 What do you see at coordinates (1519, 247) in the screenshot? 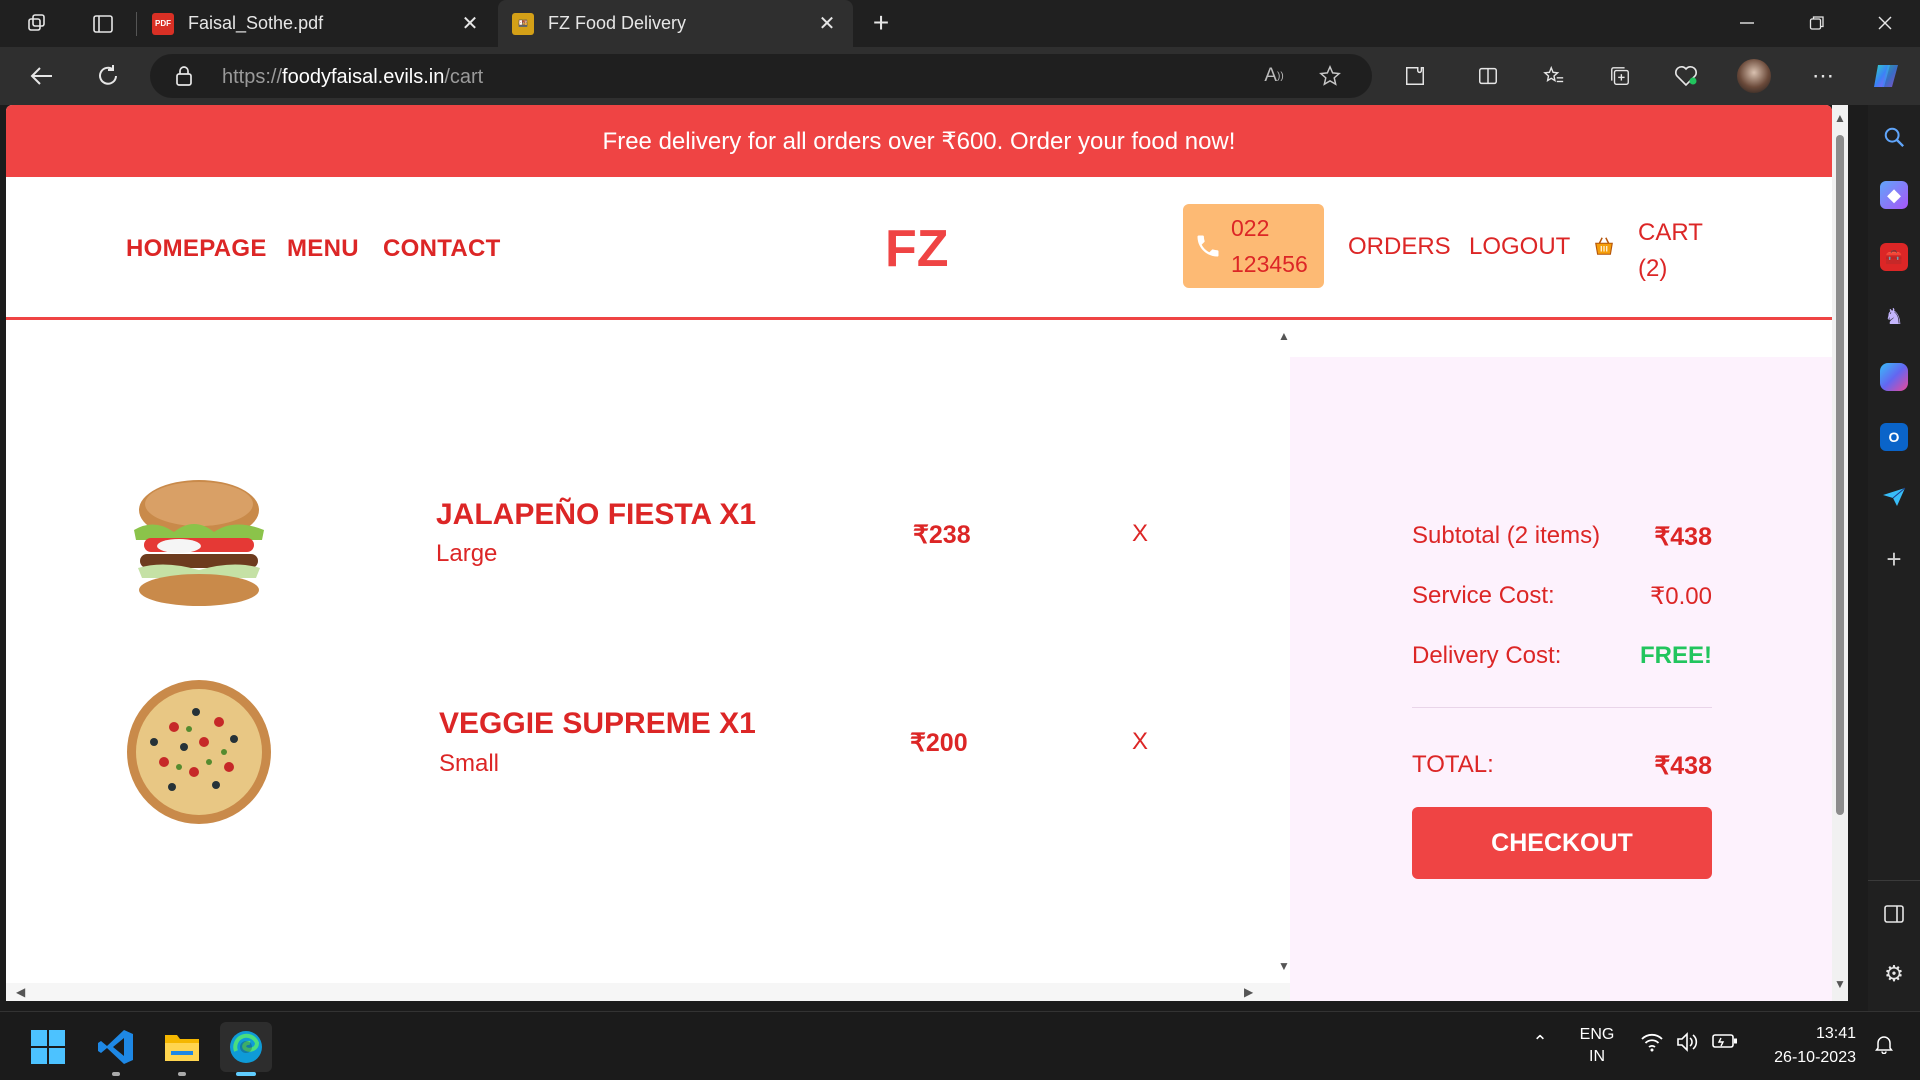
I see `nav-logout: LOGOUT` at bounding box center [1519, 247].